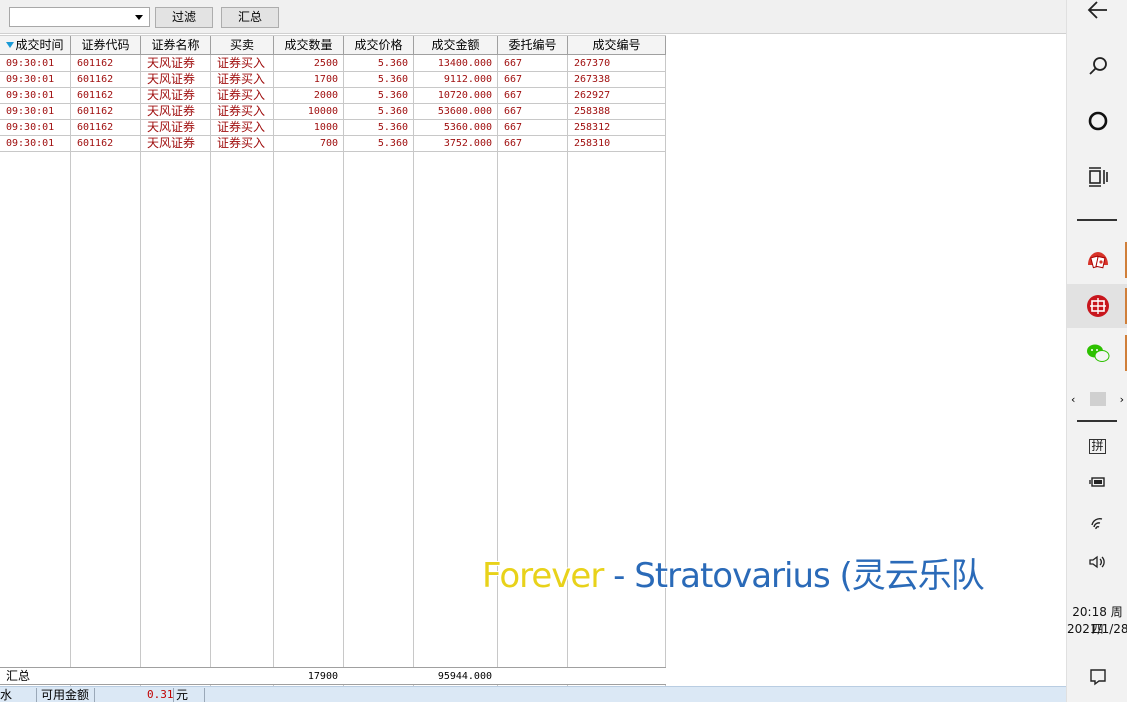  I want to click on cell-trade-id: 262927, so click(592, 95).